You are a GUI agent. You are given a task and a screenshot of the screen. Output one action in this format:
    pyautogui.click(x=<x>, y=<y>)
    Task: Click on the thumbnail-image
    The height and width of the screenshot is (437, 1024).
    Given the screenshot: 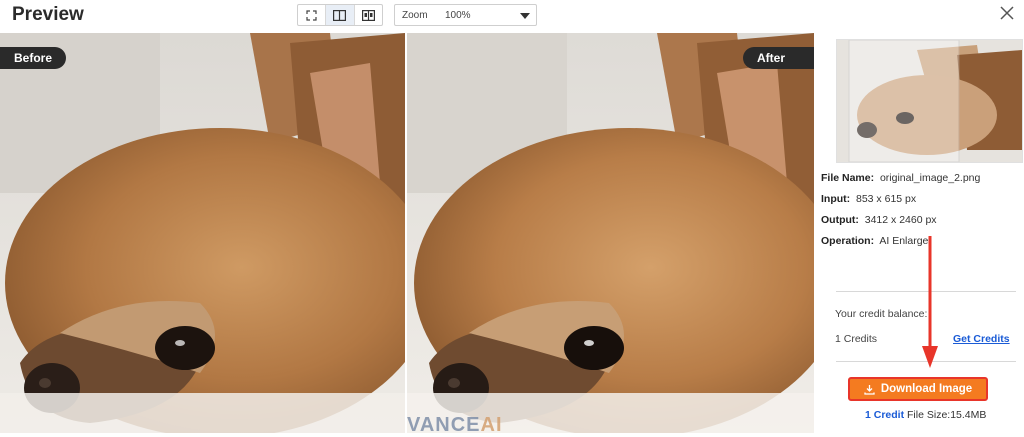 What is the action you would take?
    pyautogui.click(x=929, y=101)
    